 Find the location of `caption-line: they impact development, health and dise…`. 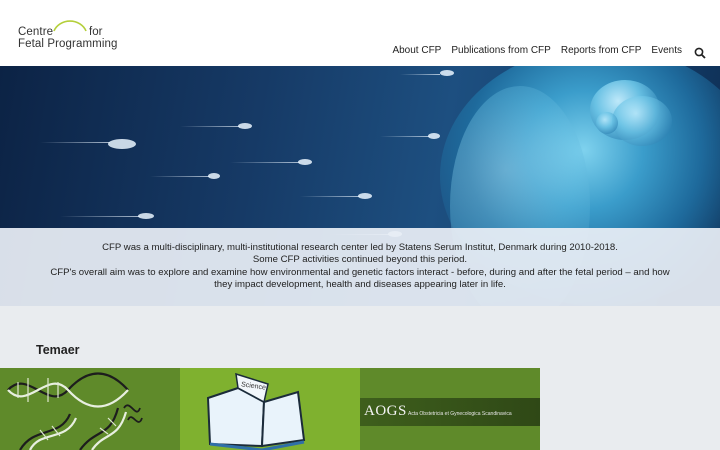

caption-line: they impact development, health and dise… is located at coordinates (360, 285).